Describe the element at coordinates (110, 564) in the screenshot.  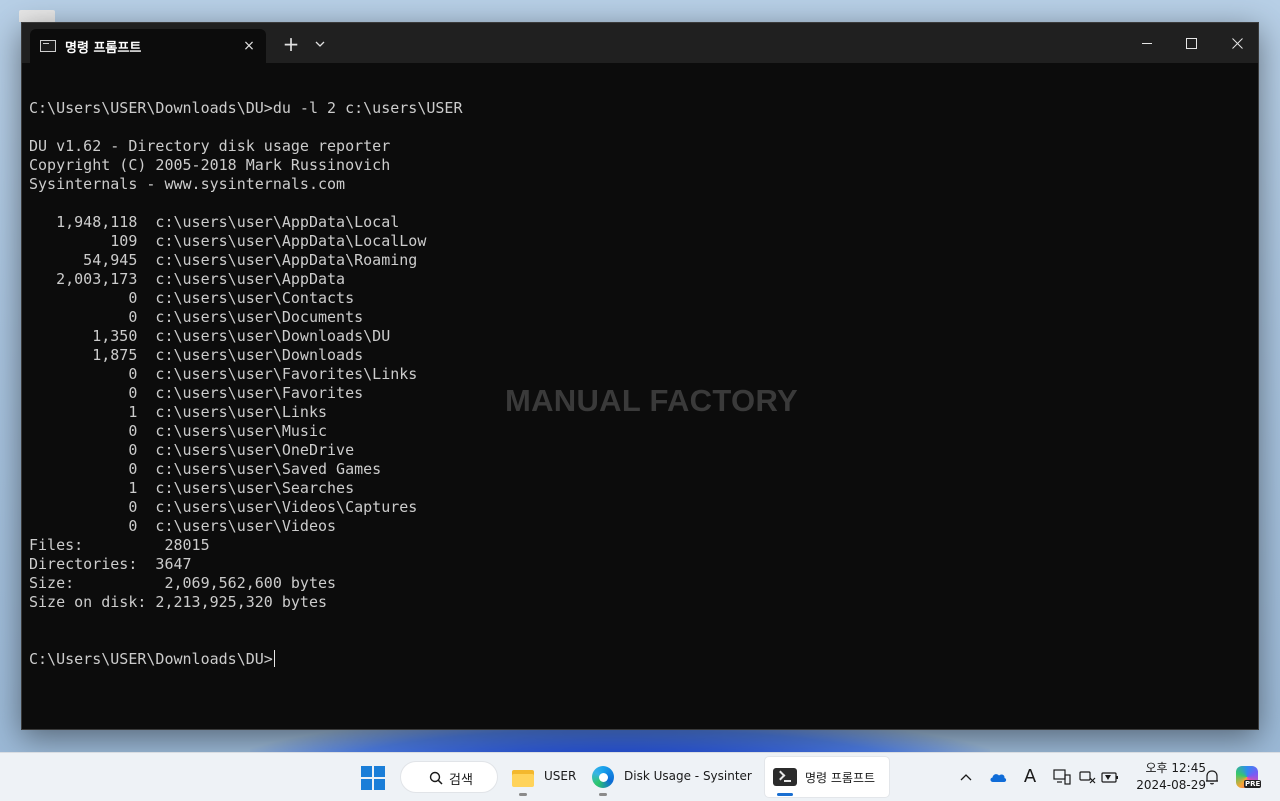
I see `terminal-line: Directories: 3647` at that location.